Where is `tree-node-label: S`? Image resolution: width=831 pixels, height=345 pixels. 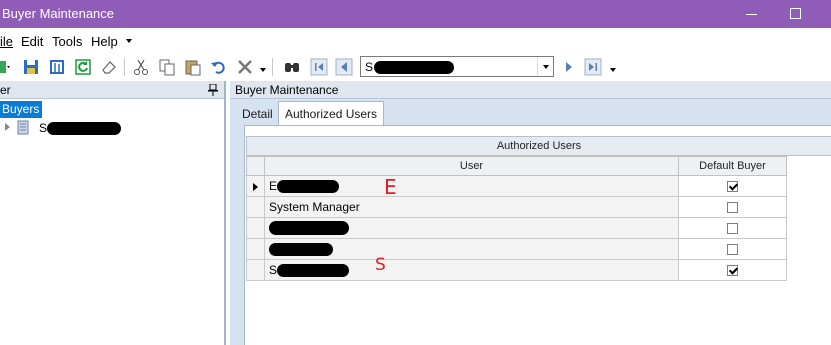 tree-node-label: S is located at coordinates (80, 128).